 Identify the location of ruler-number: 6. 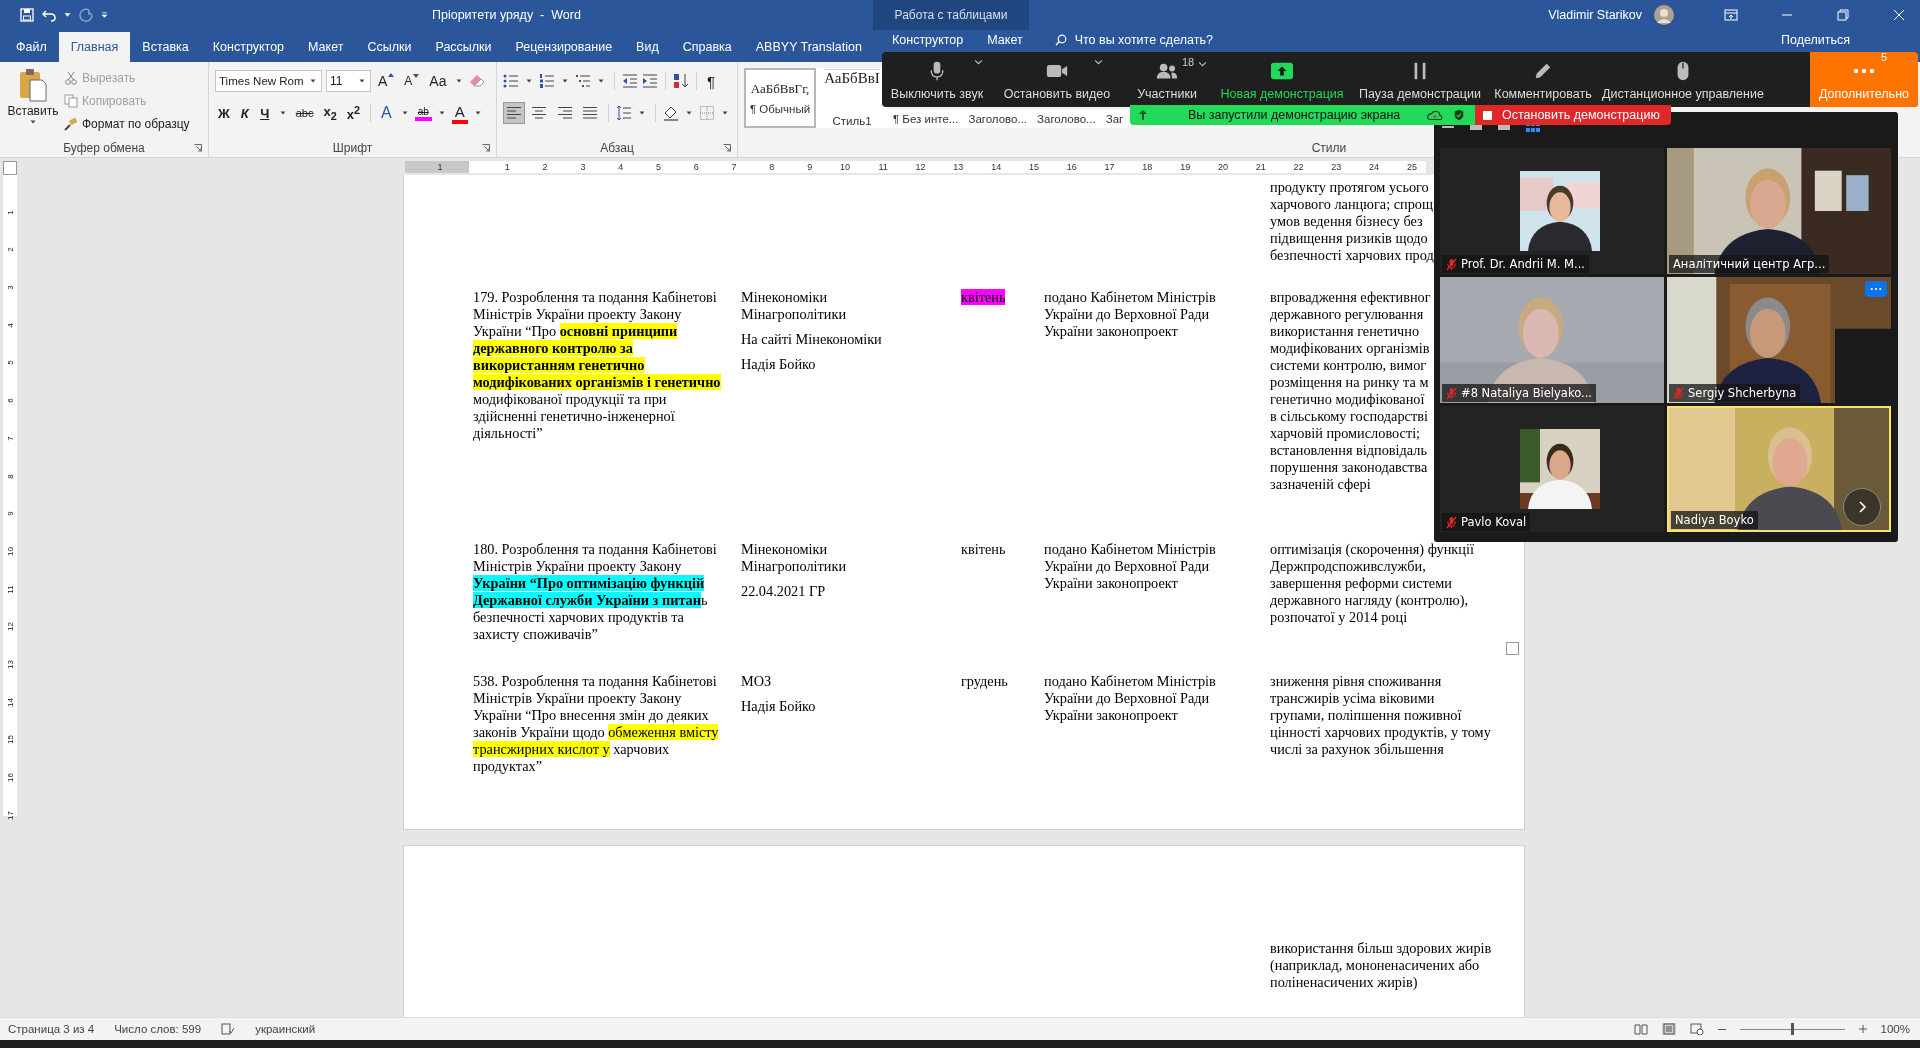
(10, 400).